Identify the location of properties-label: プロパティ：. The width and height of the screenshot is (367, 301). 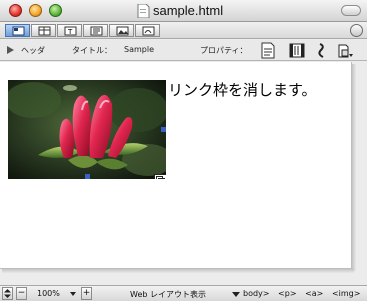
(224, 50).